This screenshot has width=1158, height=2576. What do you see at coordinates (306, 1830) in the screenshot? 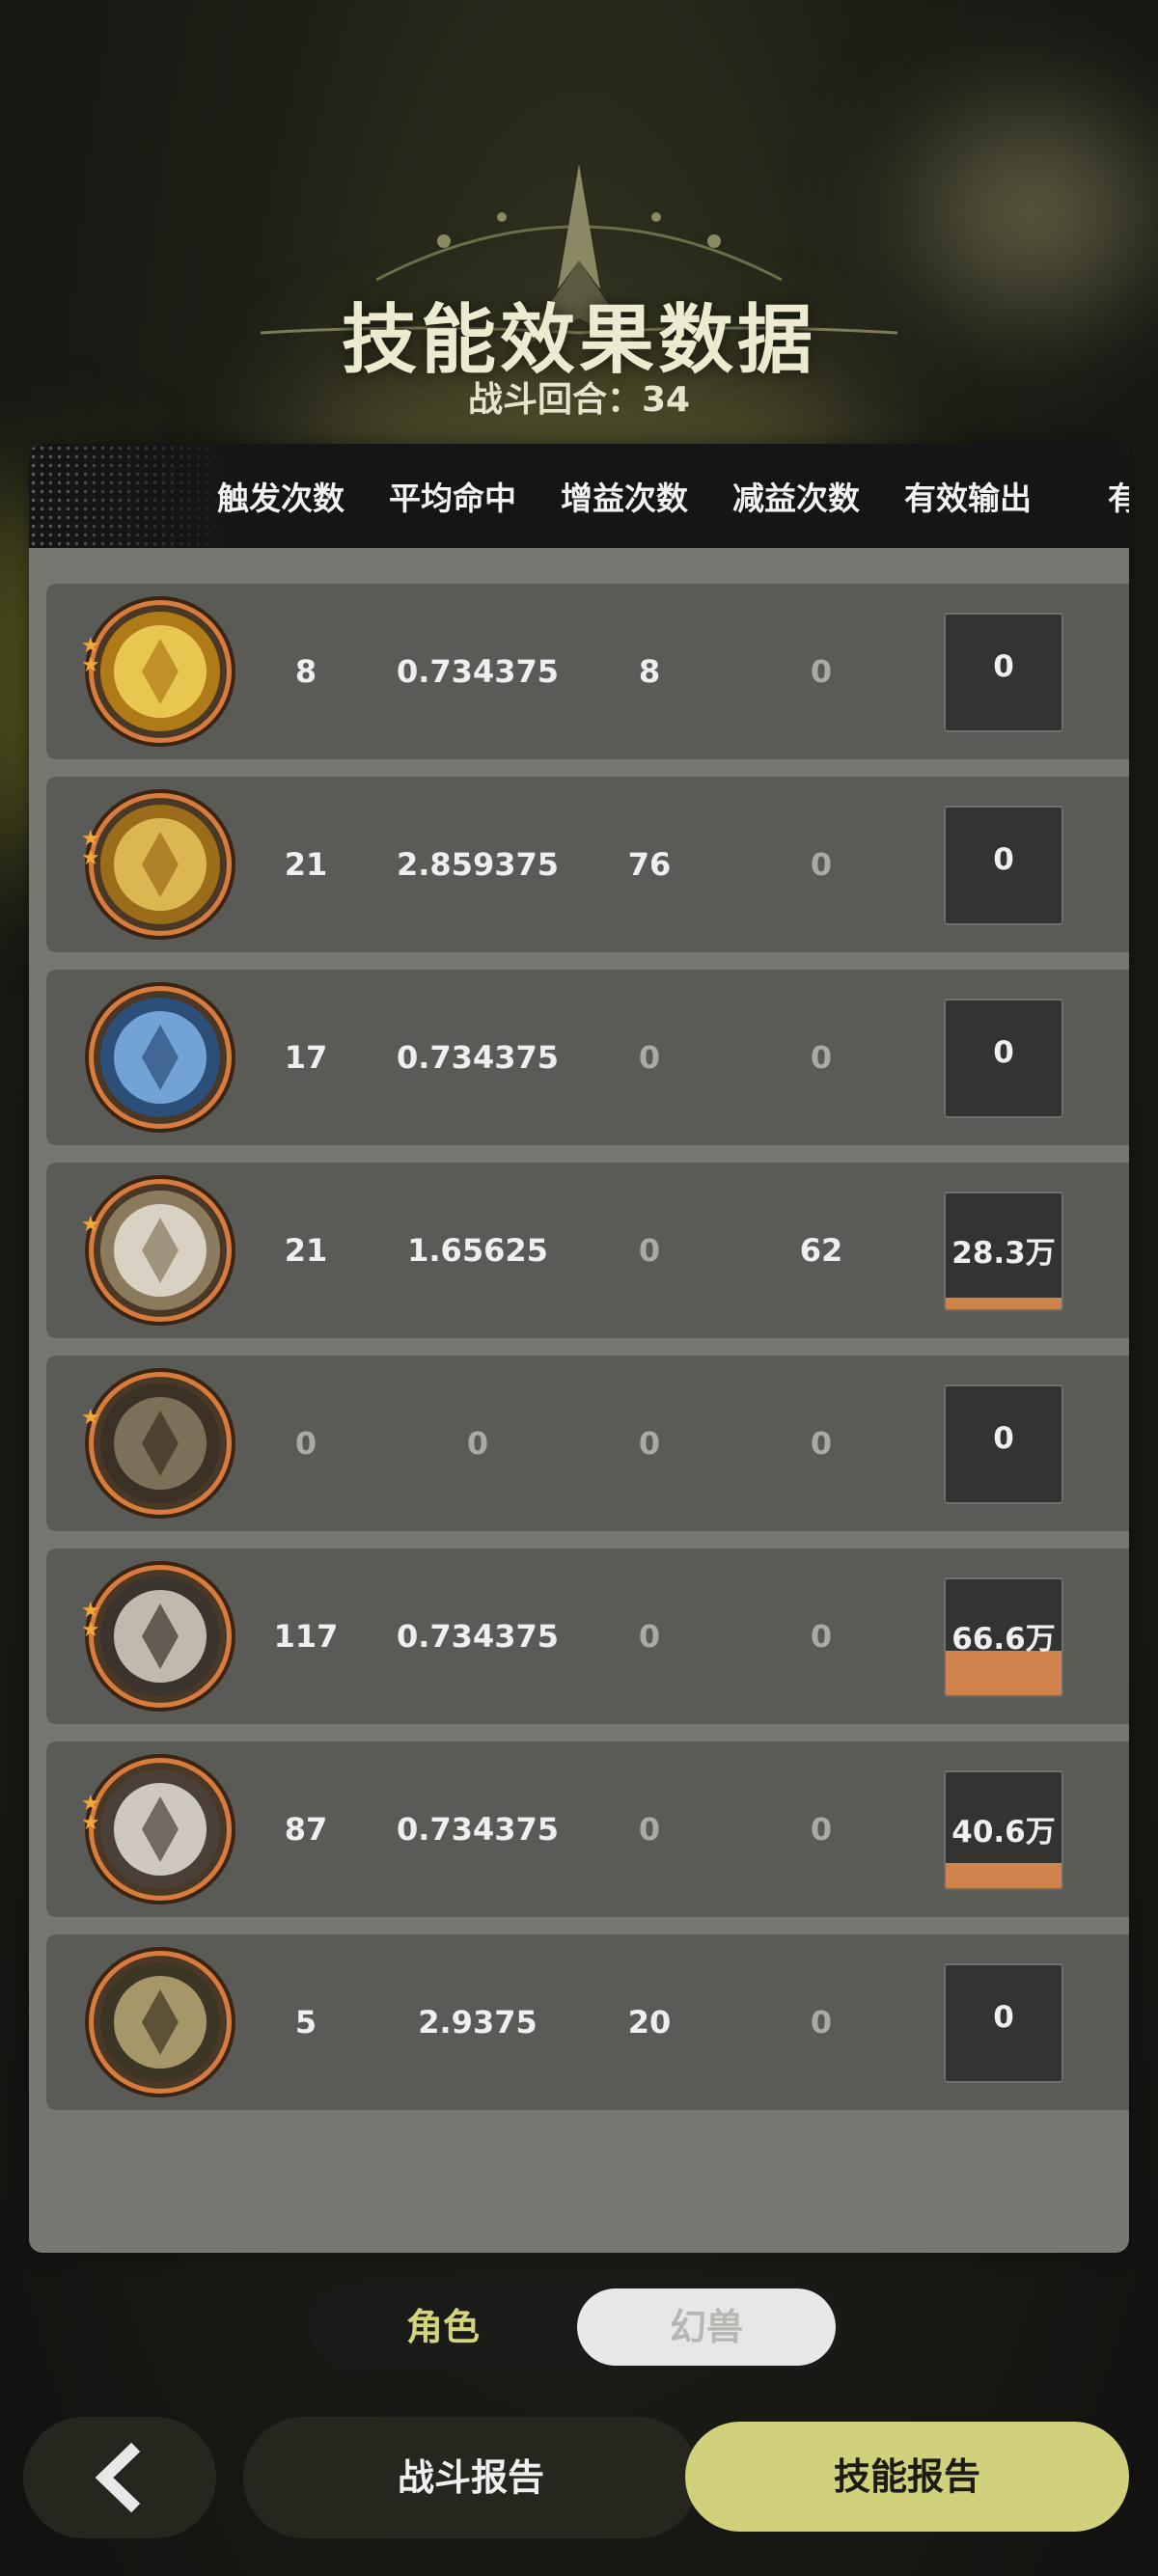
I see `trigger-count-cell: 87` at bounding box center [306, 1830].